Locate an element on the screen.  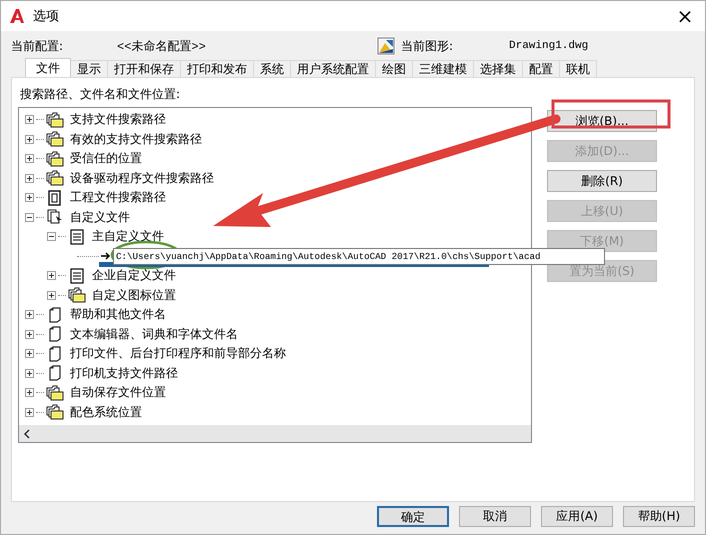
tree-item: 打印机支持文件路径 is located at coordinates (124, 373).